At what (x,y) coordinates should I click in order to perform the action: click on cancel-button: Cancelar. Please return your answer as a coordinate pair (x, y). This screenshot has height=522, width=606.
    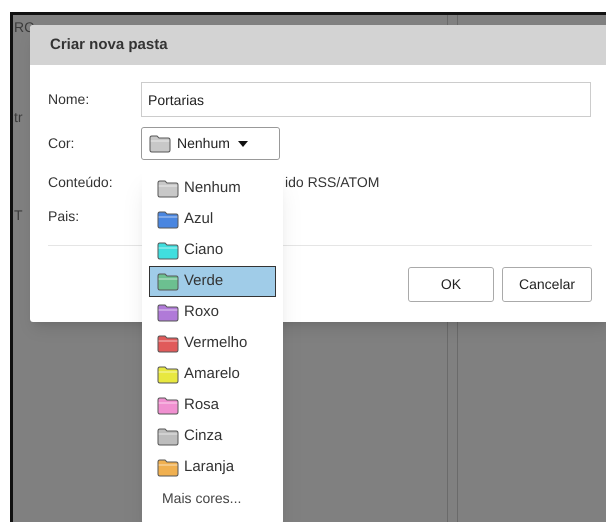
    Looking at the image, I should click on (547, 284).